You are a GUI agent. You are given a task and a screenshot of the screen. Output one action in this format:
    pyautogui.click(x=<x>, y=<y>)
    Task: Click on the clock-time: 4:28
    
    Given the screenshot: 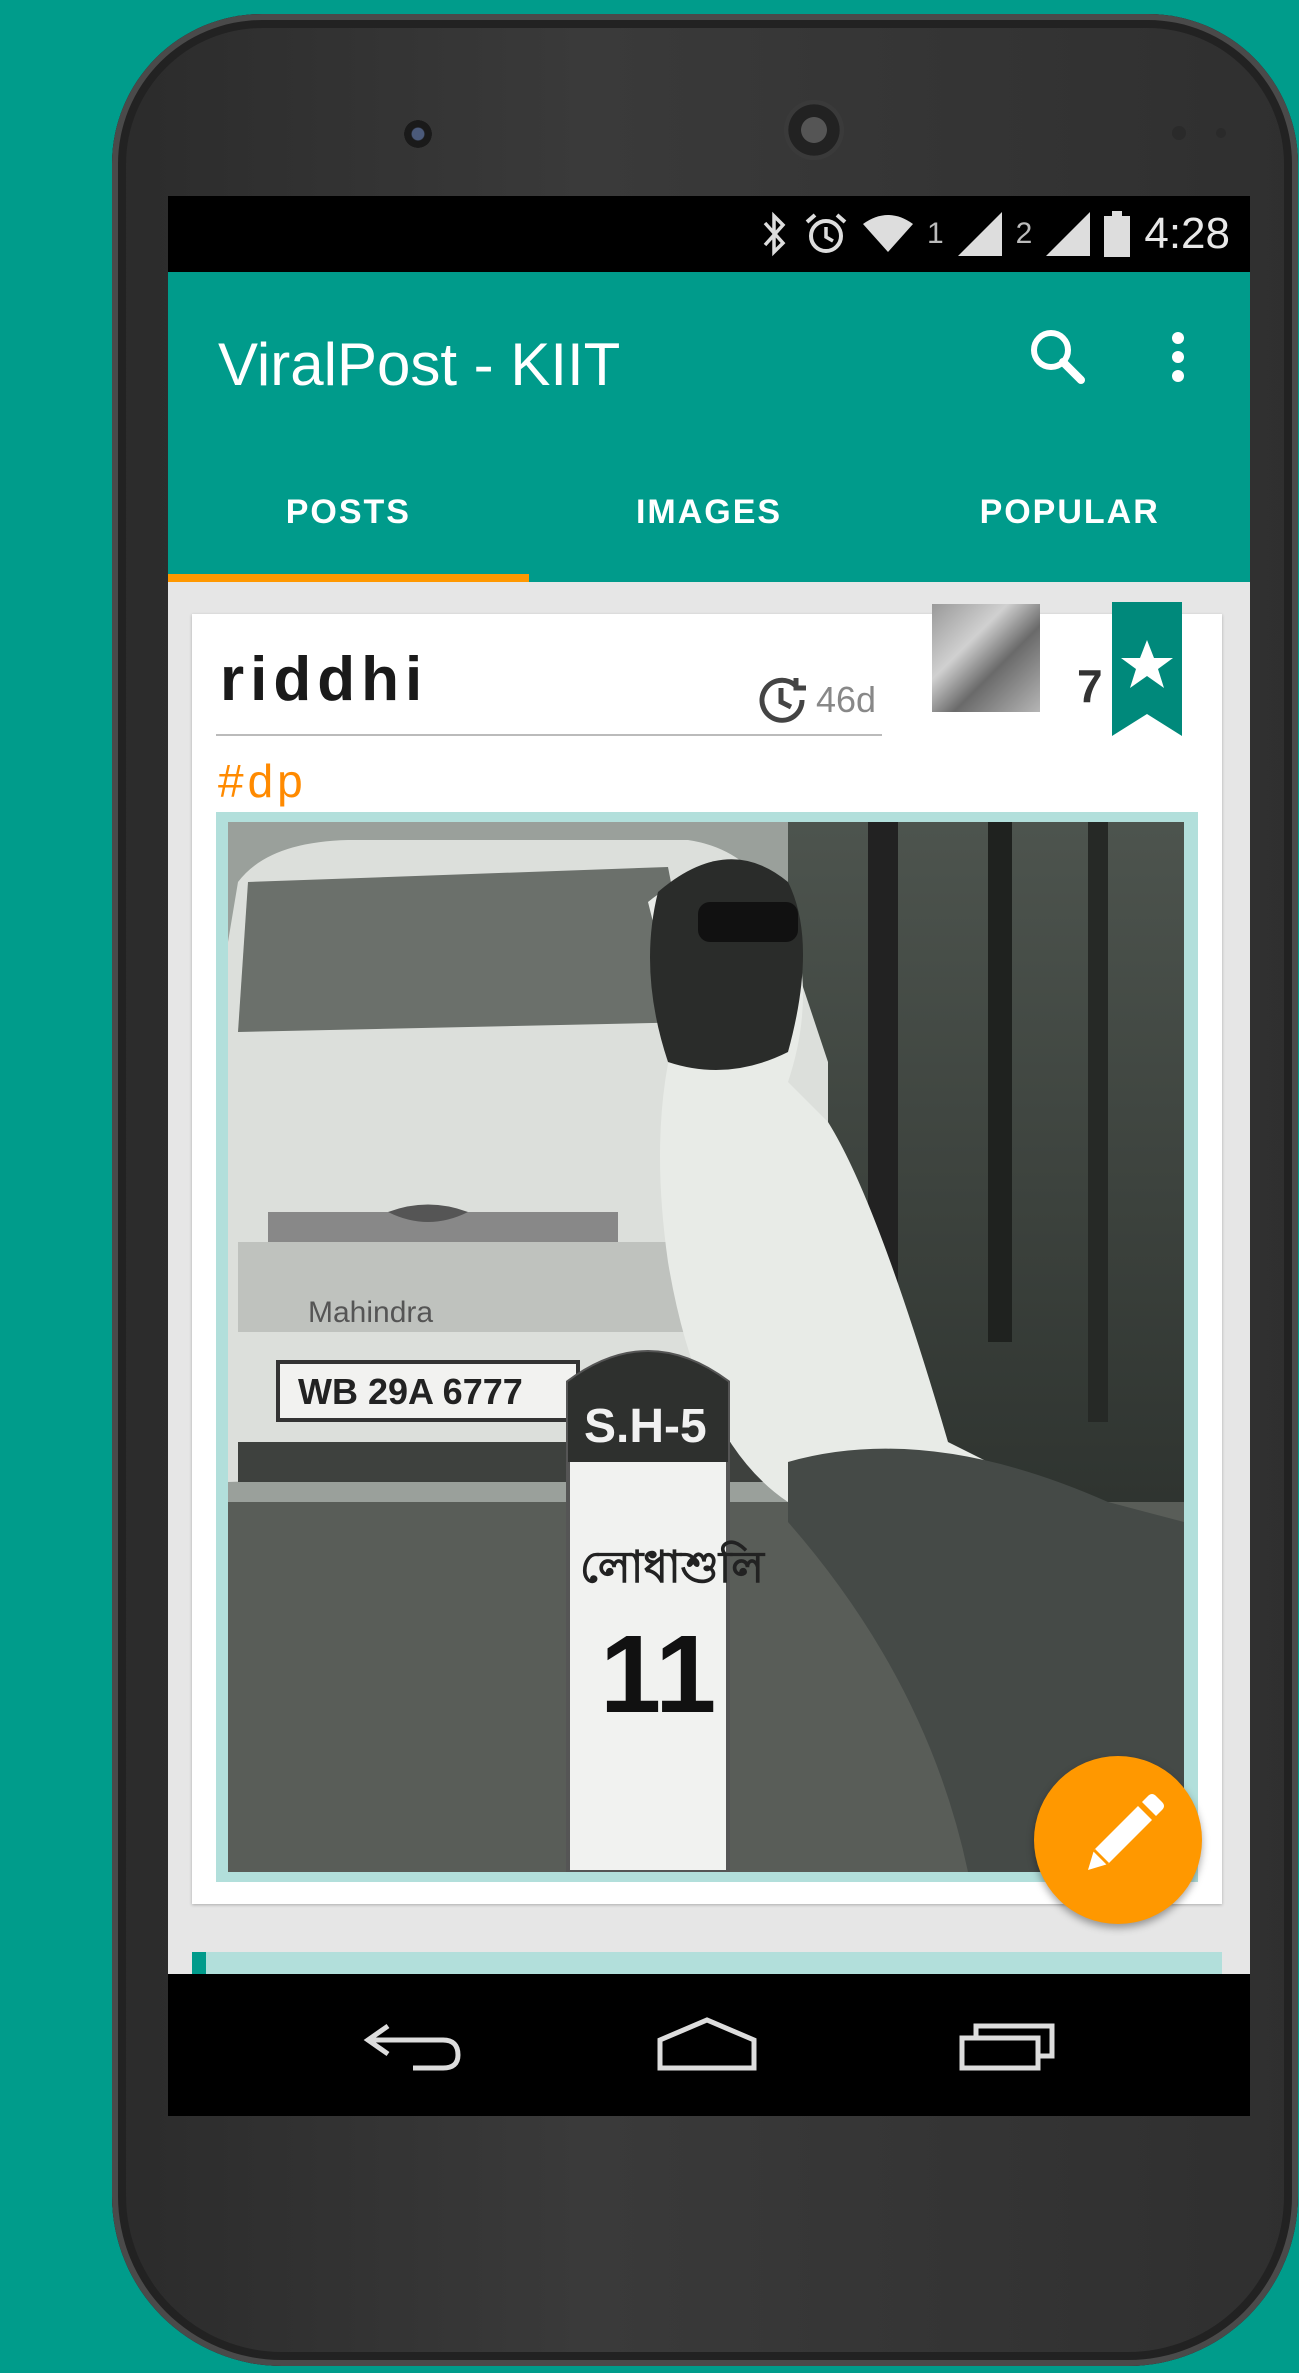 What is the action you would take?
    pyautogui.click(x=1187, y=233)
    